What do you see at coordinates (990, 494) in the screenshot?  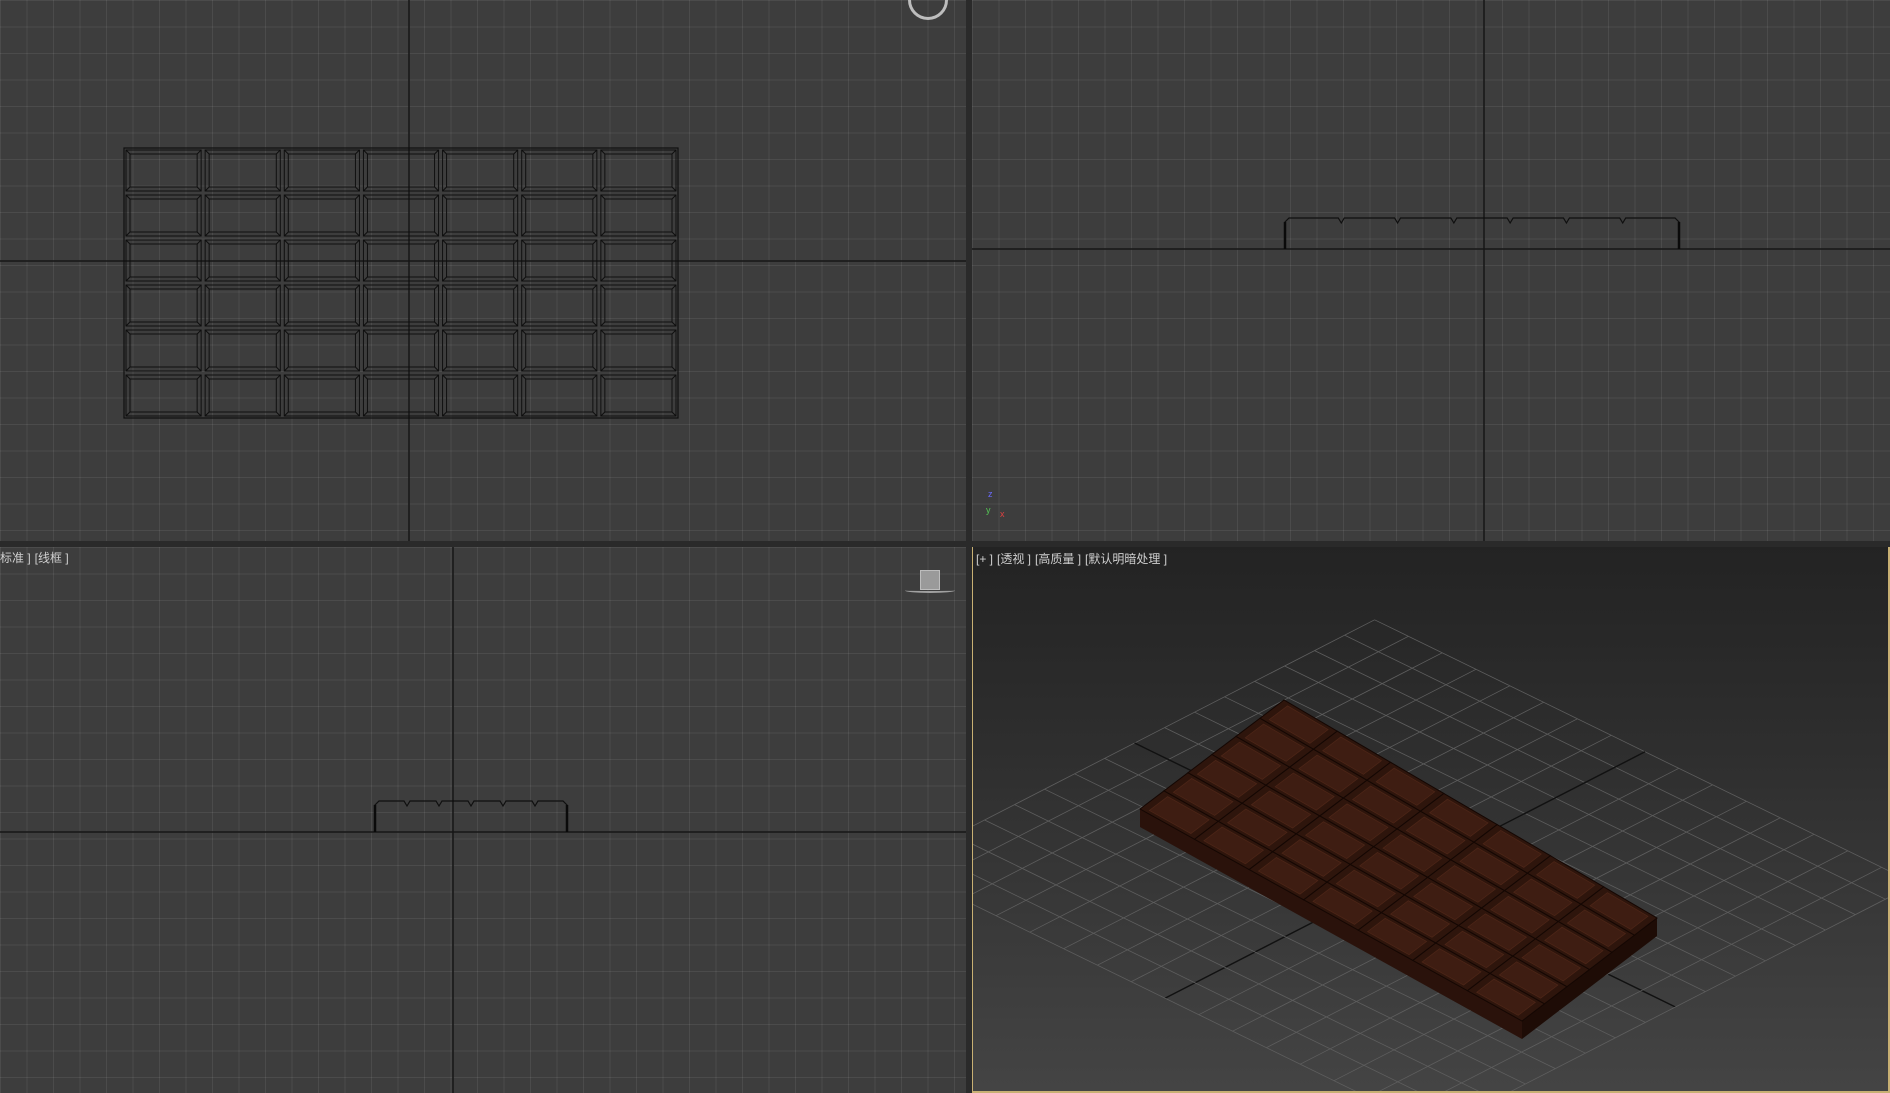 I see `axis-z-label: z` at bounding box center [990, 494].